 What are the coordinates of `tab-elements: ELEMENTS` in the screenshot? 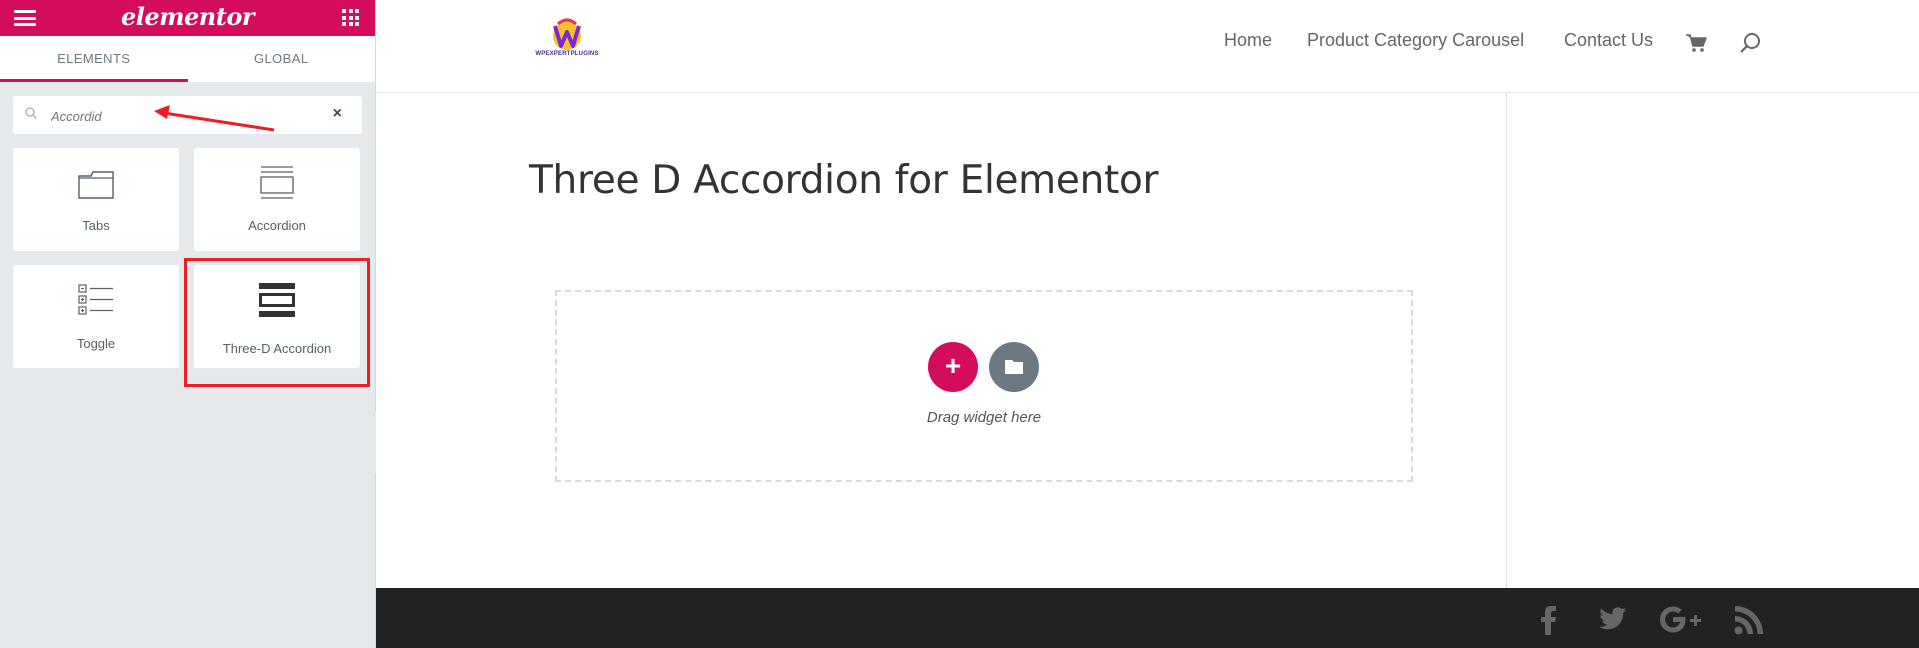 It's located at (94, 59).